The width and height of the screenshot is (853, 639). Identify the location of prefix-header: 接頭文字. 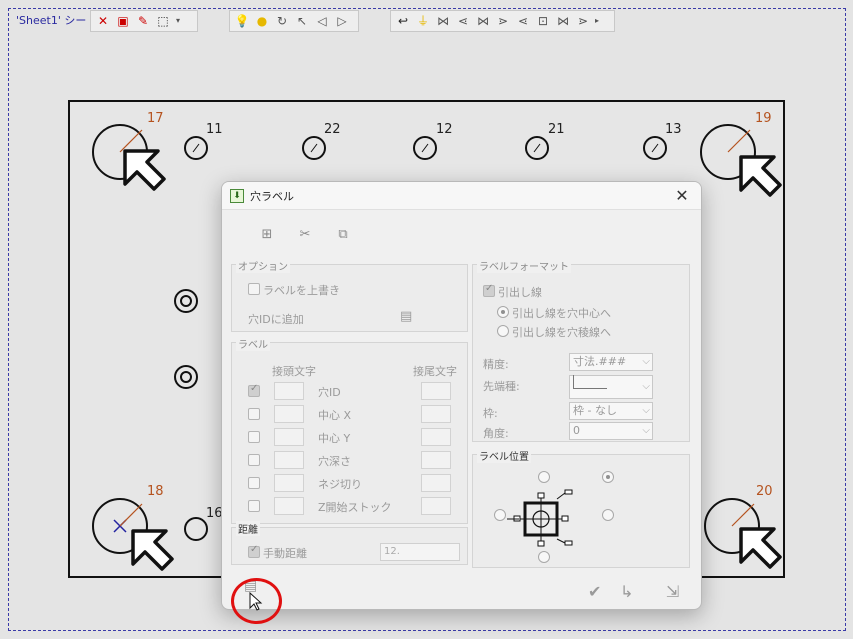
(294, 371).